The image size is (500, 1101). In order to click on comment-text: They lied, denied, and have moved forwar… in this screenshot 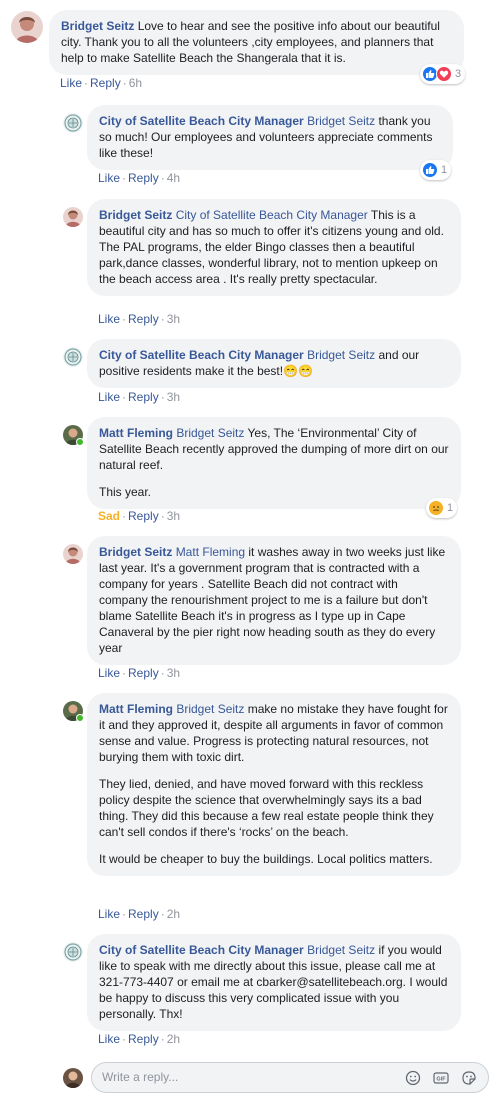, I will do `click(266, 808)`.